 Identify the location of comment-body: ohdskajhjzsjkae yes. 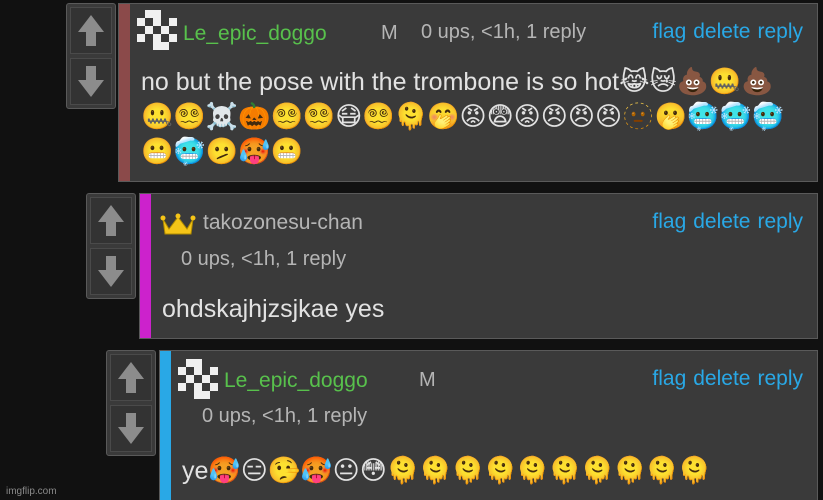
(273, 309).